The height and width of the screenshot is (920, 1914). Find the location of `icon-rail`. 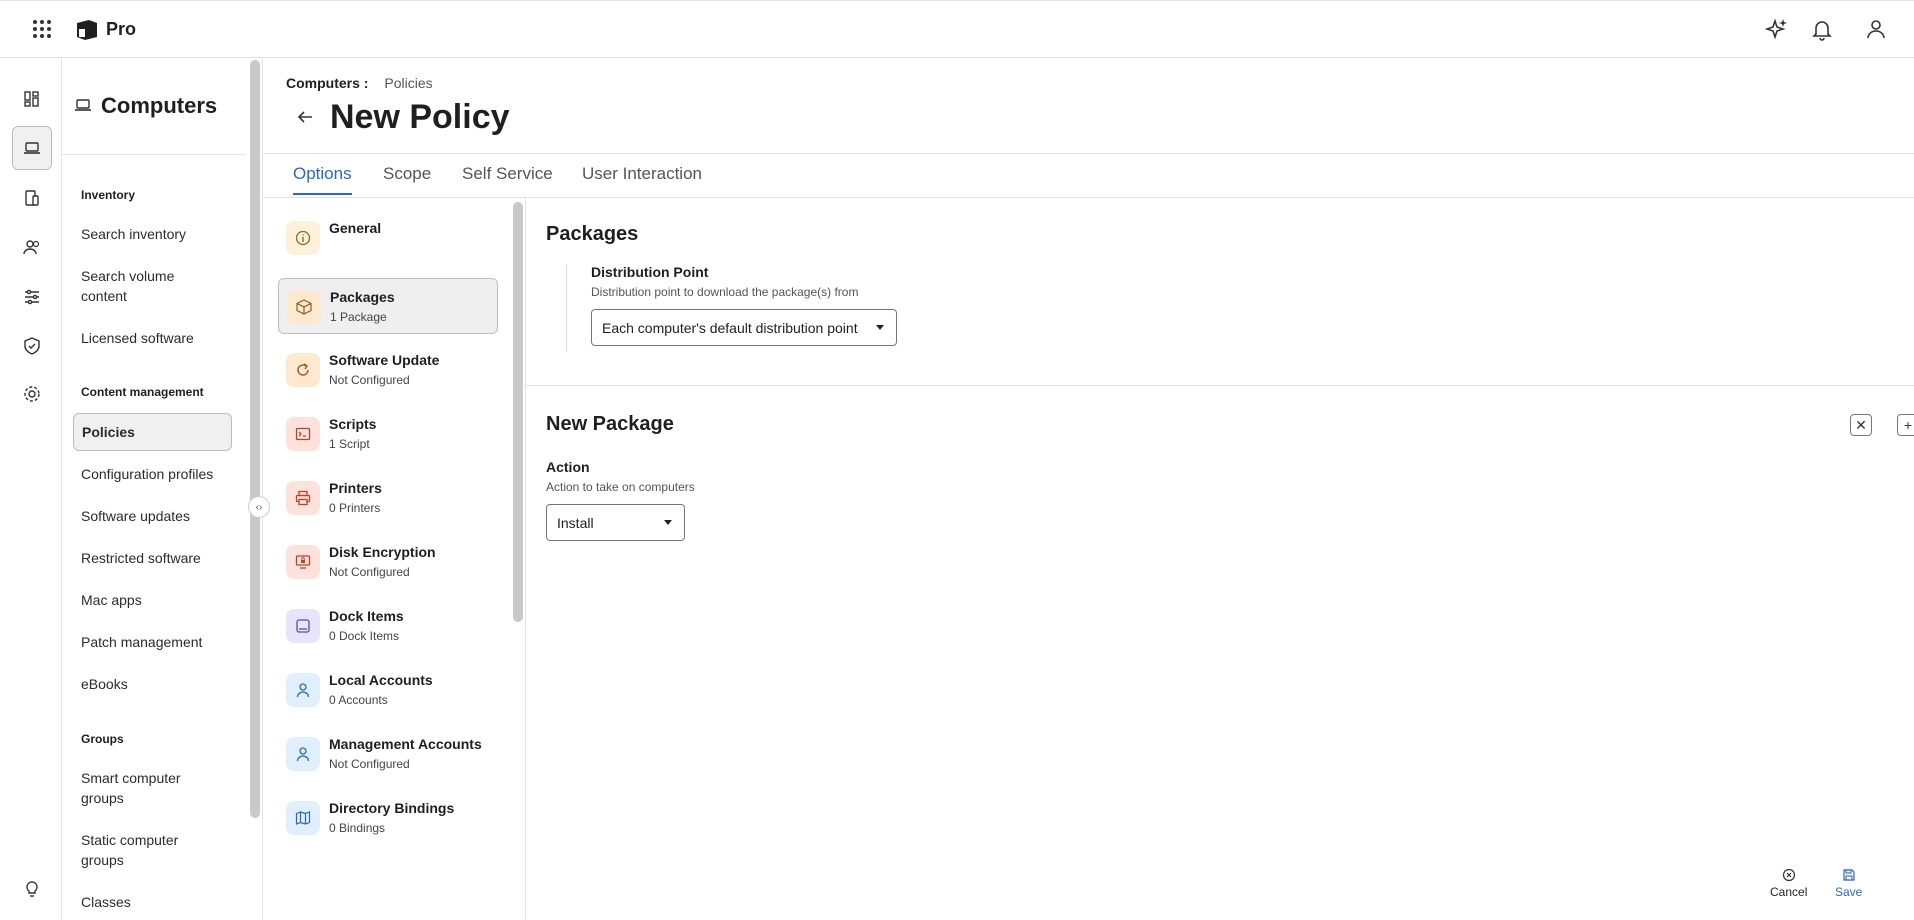

icon-rail is located at coordinates (31, 489).